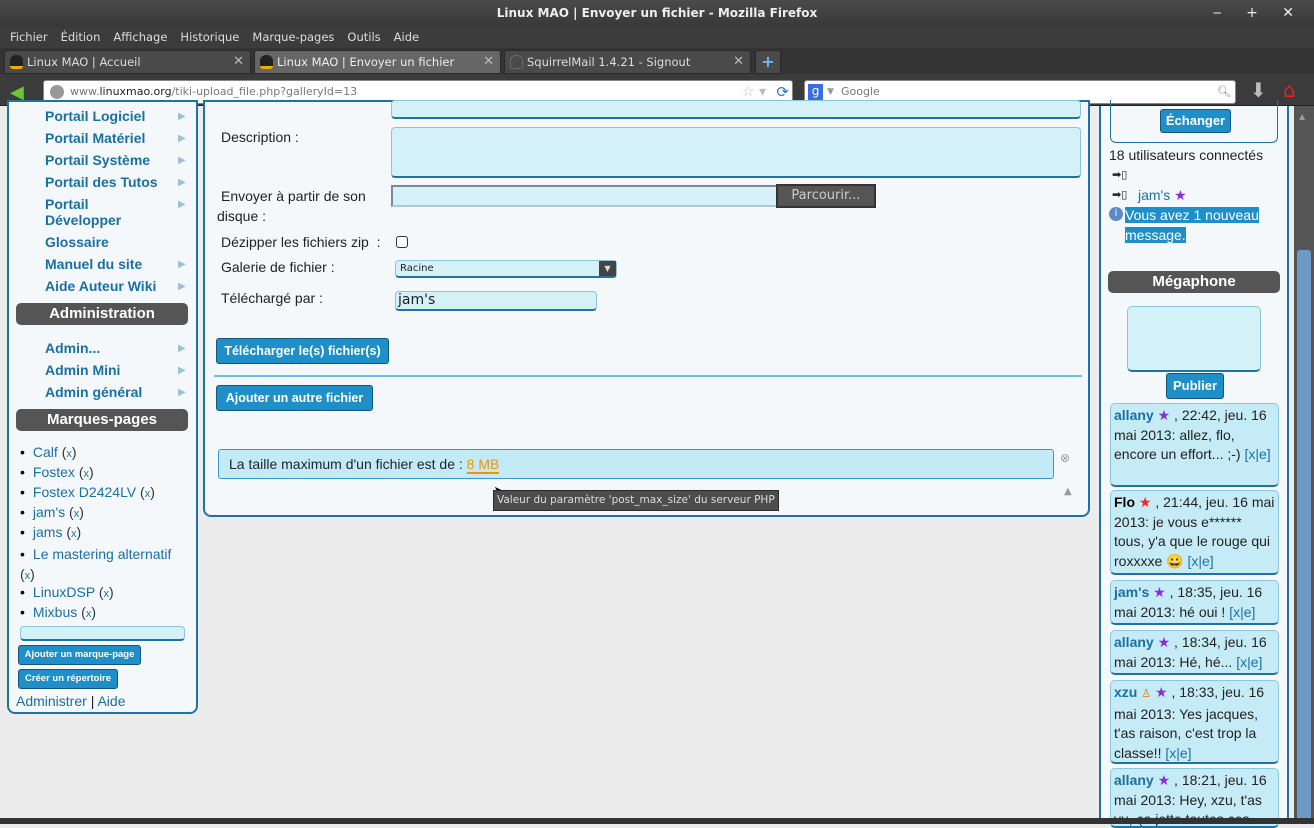 Image resolution: width=1314 pixels, height=828 pixels. Describe the element at coordinates (1258, 13) in the screenshot. I see `window-controls: ‒ + ✕` at that location.